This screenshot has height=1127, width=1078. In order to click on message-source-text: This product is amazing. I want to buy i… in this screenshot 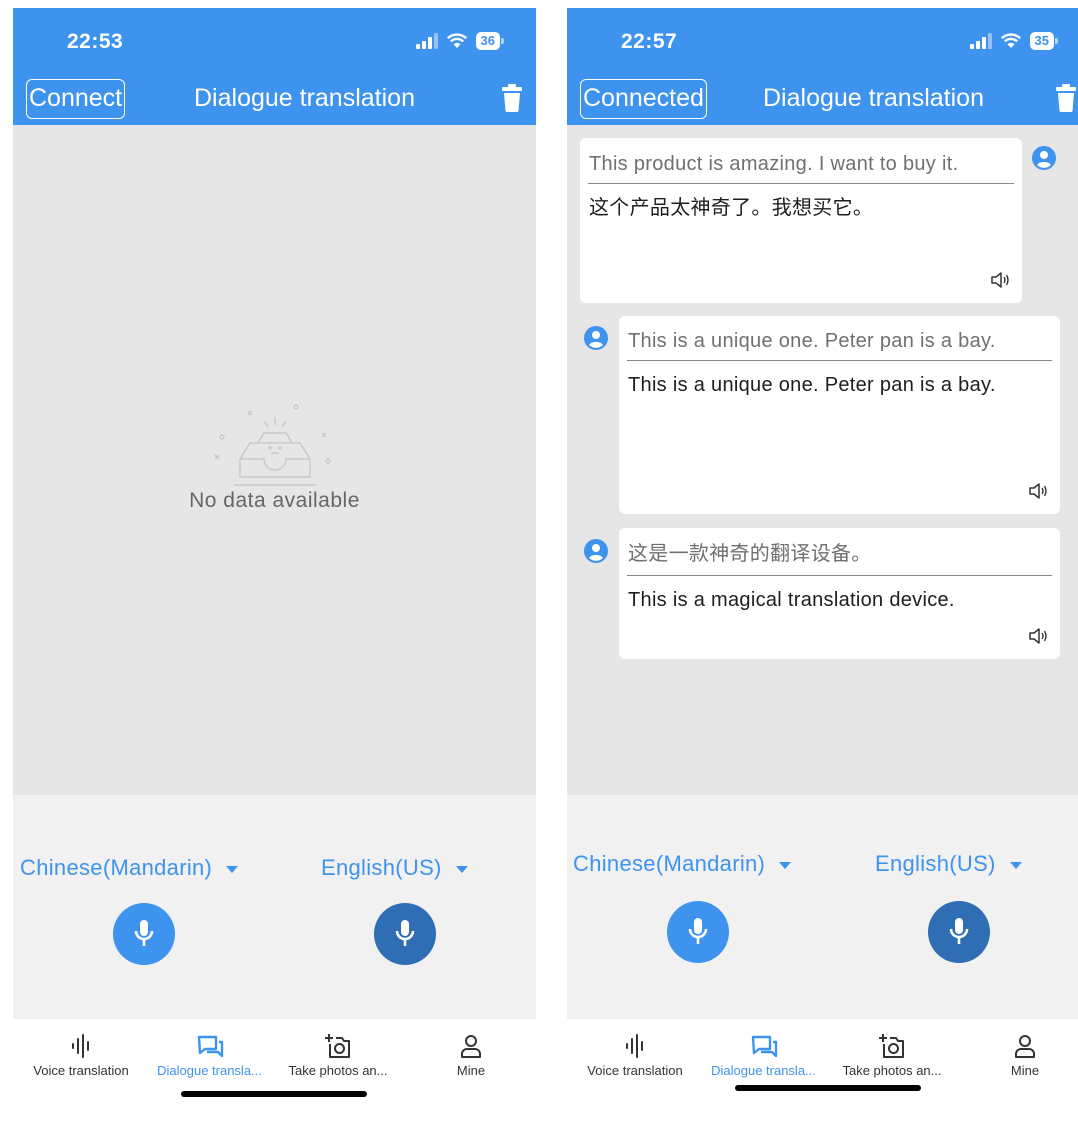, I will do `click(774, 164)`.